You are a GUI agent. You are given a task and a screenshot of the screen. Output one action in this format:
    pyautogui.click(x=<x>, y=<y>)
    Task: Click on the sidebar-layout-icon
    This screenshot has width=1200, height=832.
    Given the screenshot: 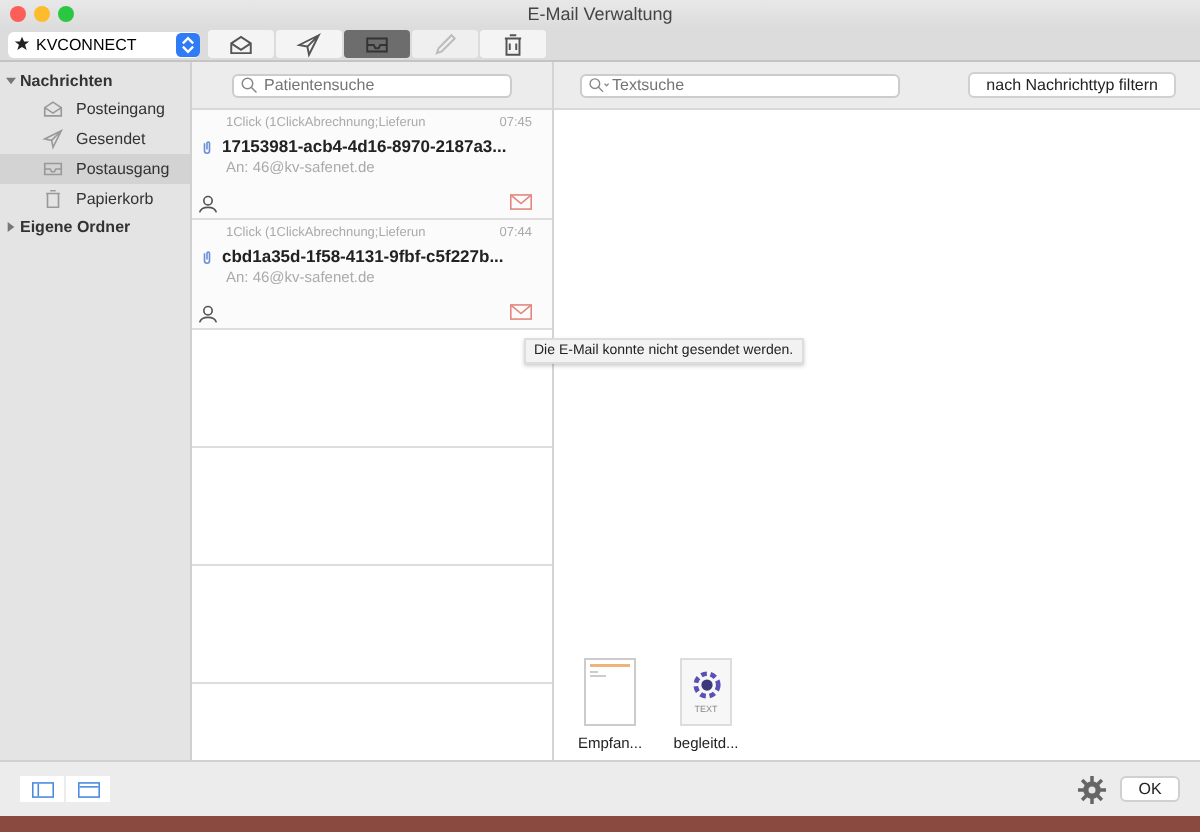 What is the action you would take?
    pyautogui.click(x=42, y=789)
    